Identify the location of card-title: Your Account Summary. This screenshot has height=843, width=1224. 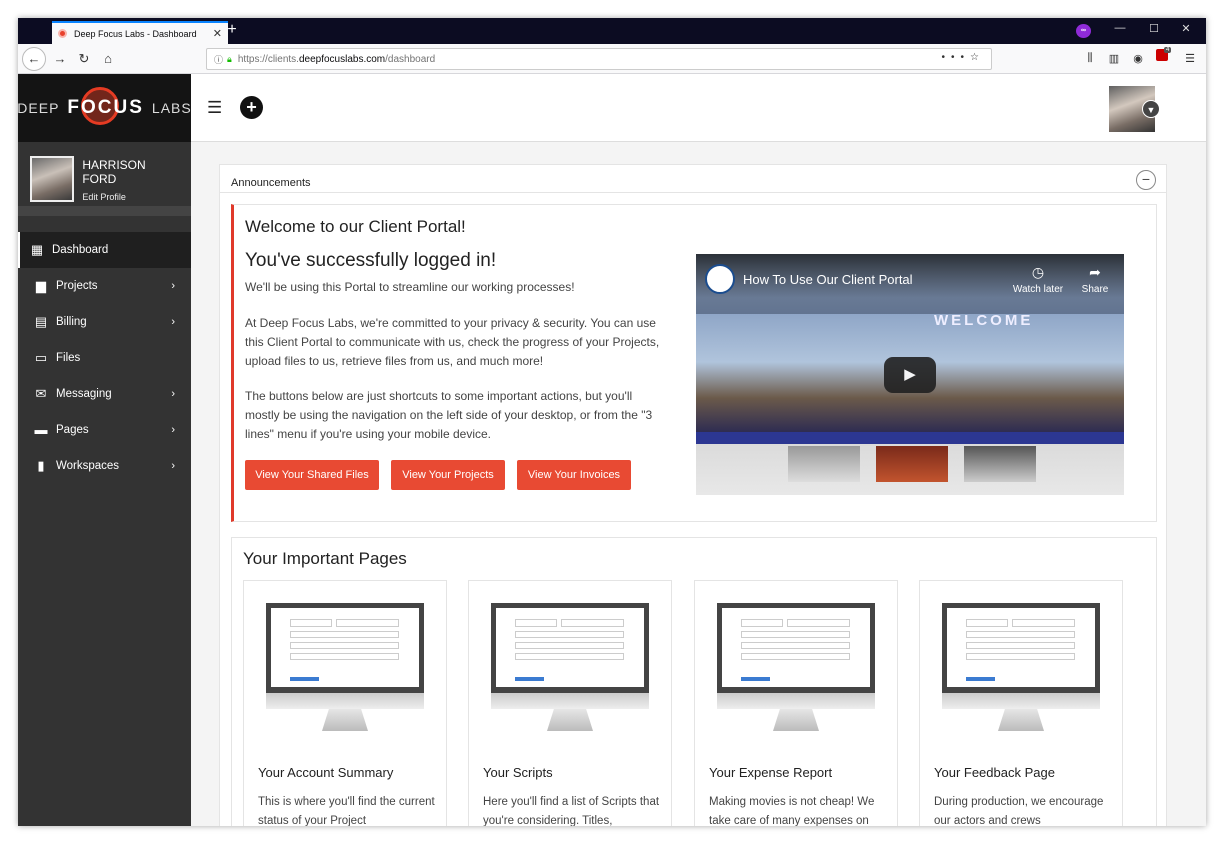
(326, 772).